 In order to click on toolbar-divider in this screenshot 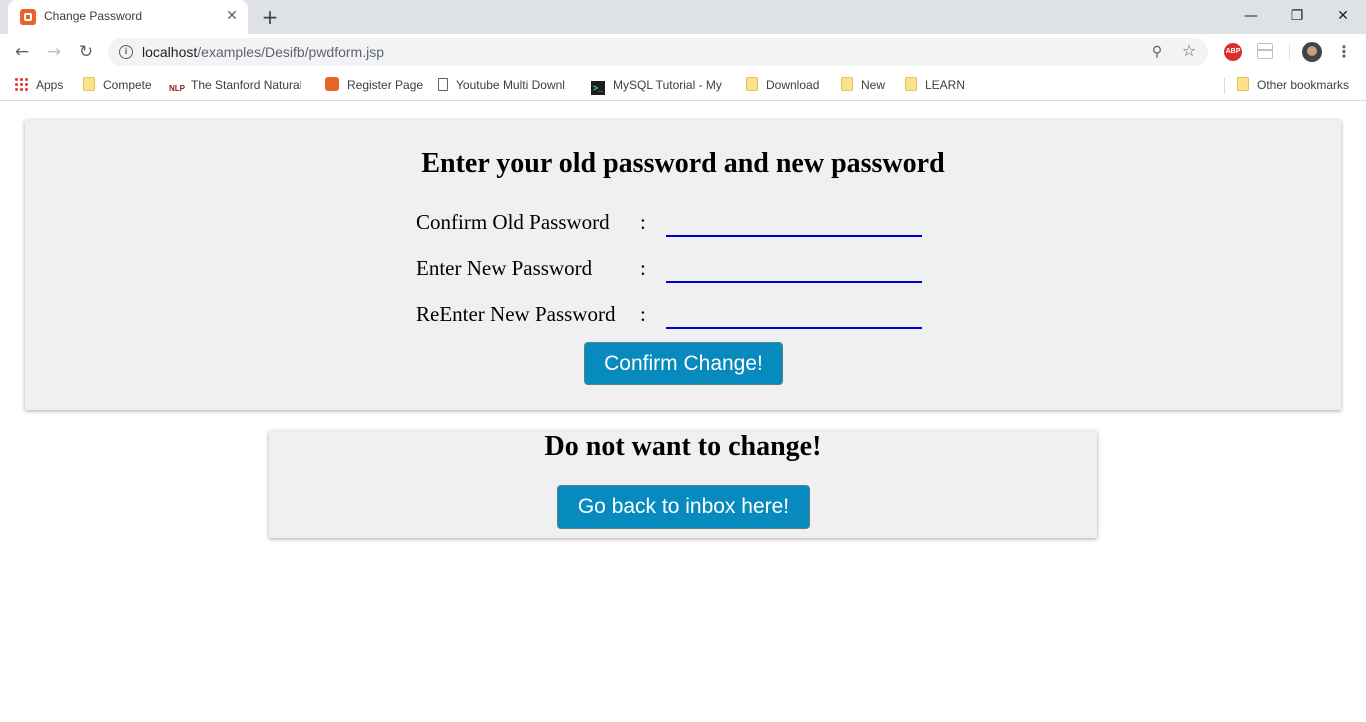, I will do `click(1289, 52)`.